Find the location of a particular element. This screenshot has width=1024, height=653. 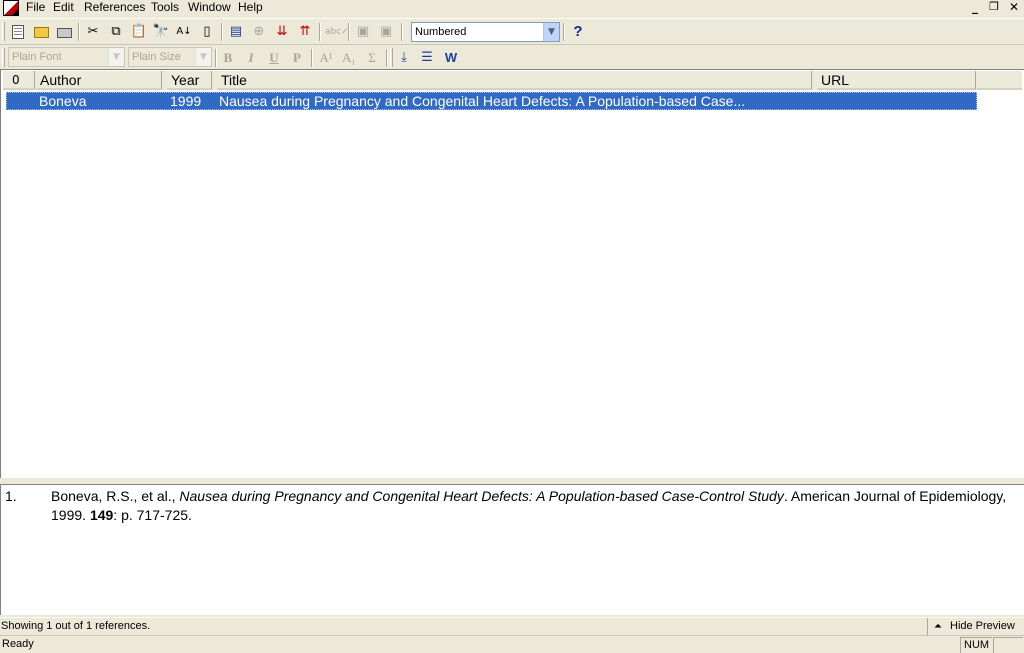

format-bibliography-button: ☰ is located at coordinates (427, 58).